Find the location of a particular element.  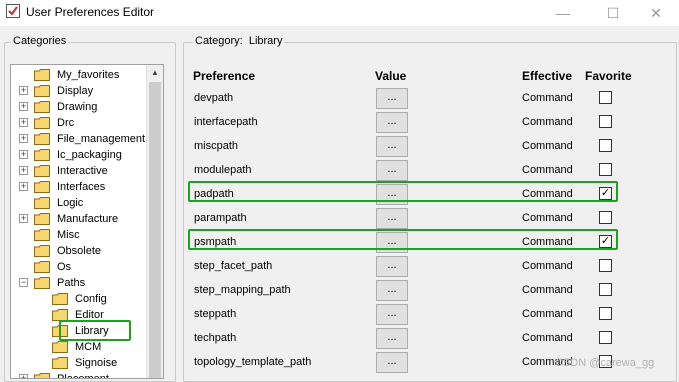

tree-item-label: MCM is located at coordinates (88, 347).